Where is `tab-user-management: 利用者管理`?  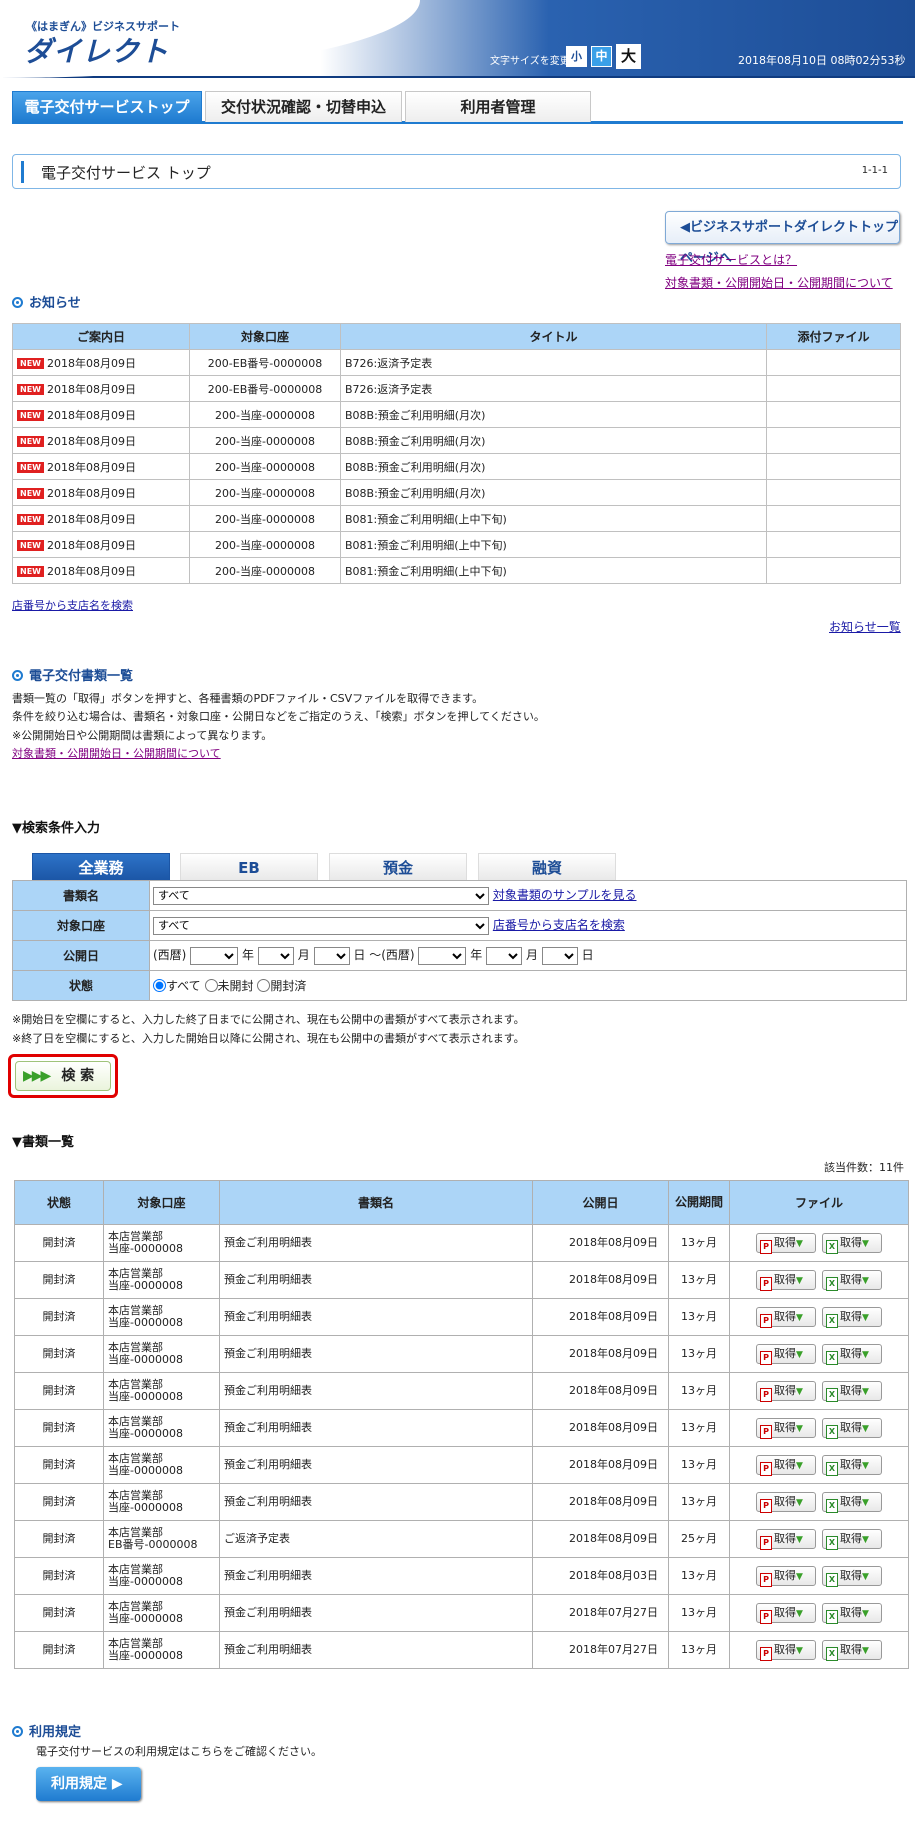
tab-user-management: 利用者管理 is located at coordinates (498, 106).